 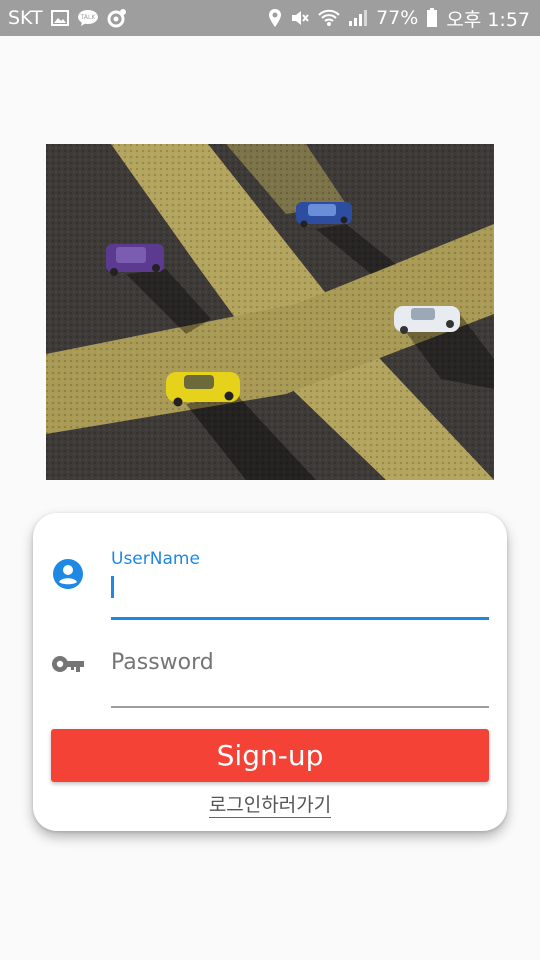 What do you see at coordinates (270, 755) in the screenshot?
I see `signup-button: Sign-up` at bounding box center [270, 755].